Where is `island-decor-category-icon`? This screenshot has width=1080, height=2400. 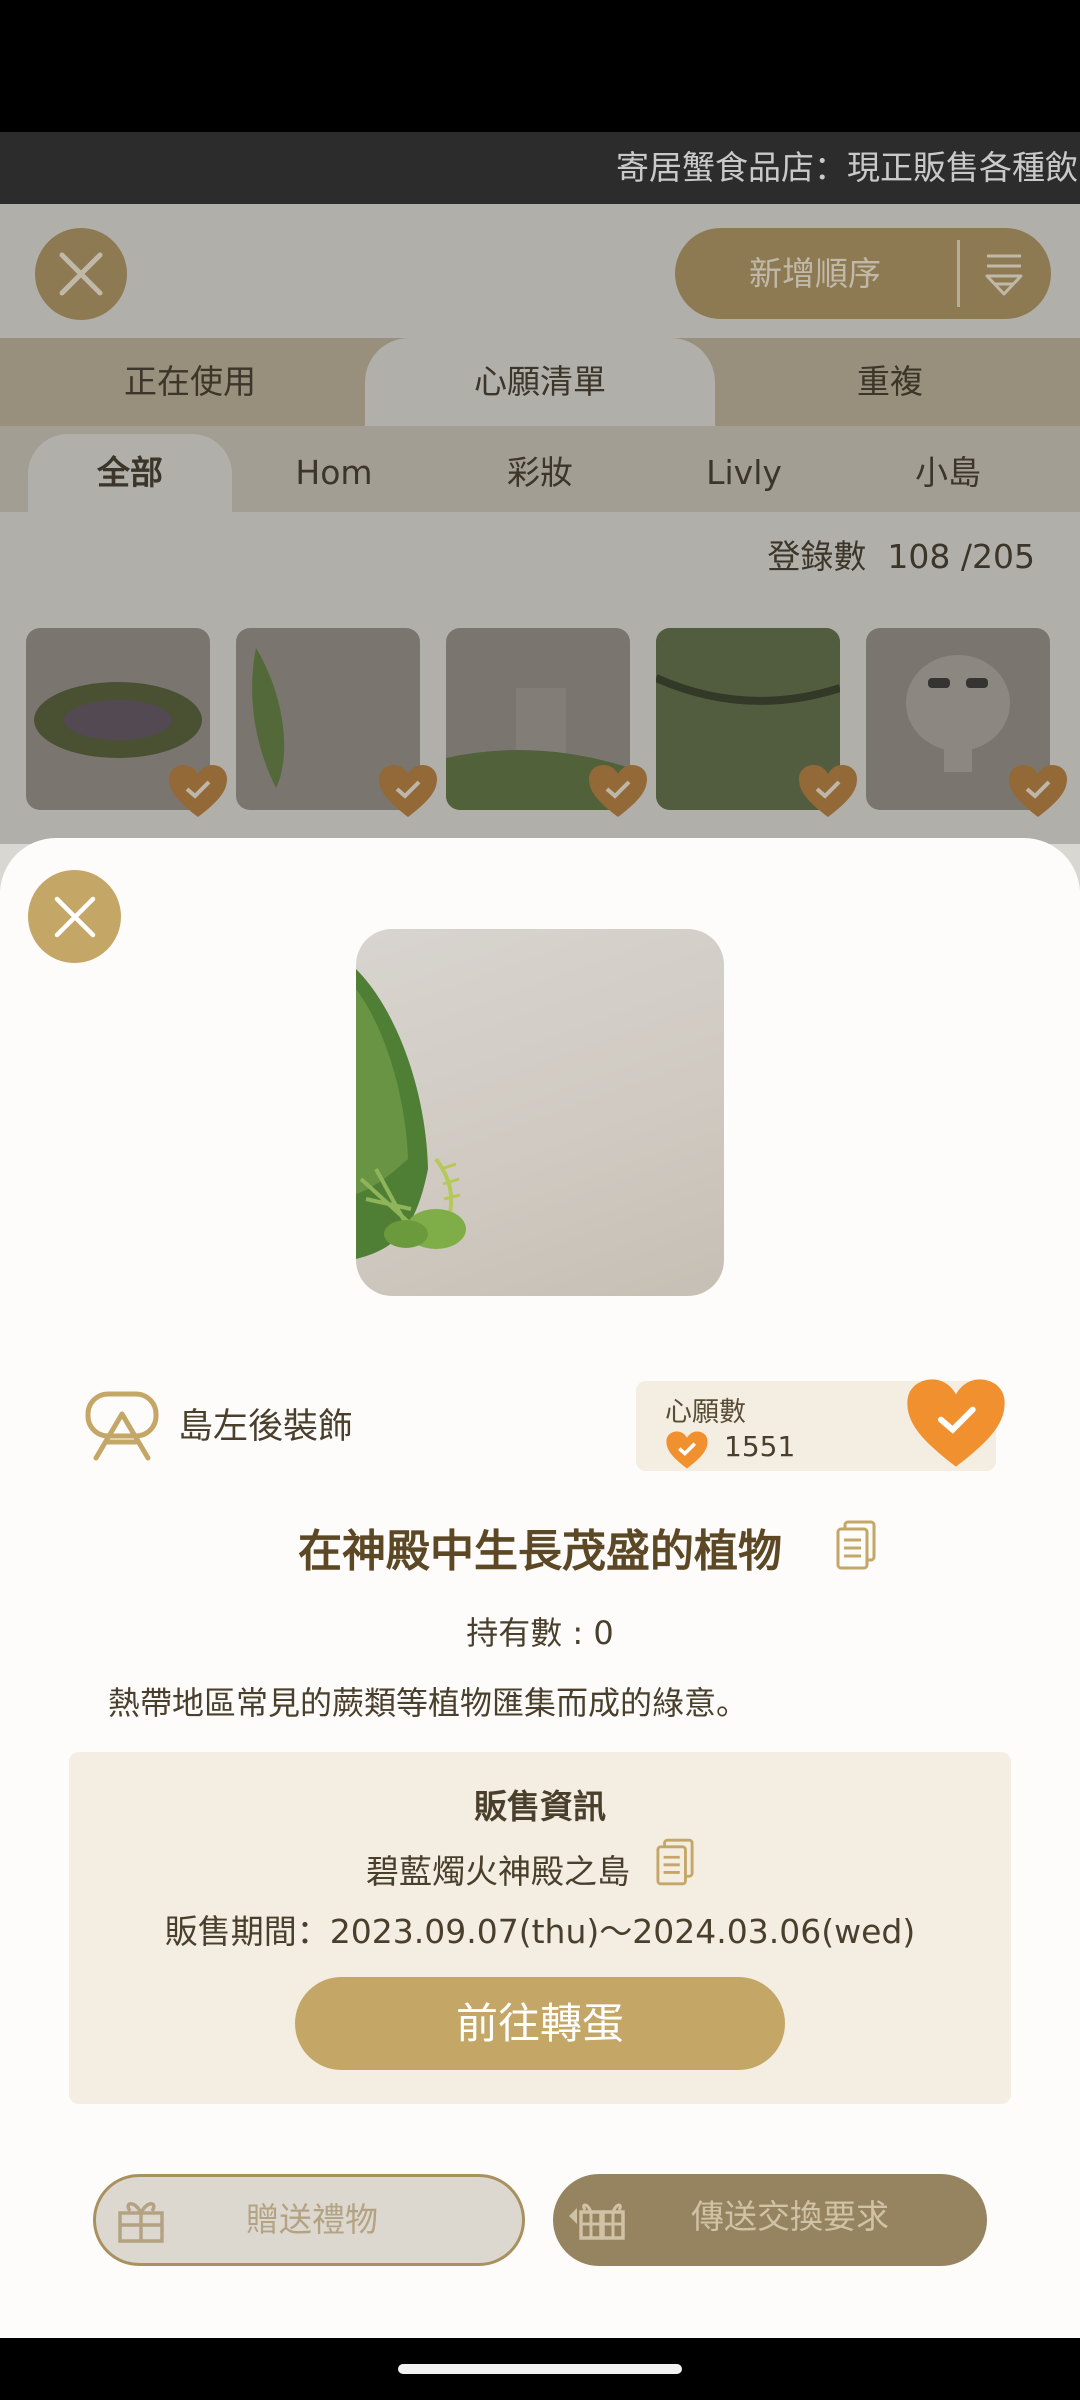 island-decor-category-icon is located at coordinates (122, 1426).